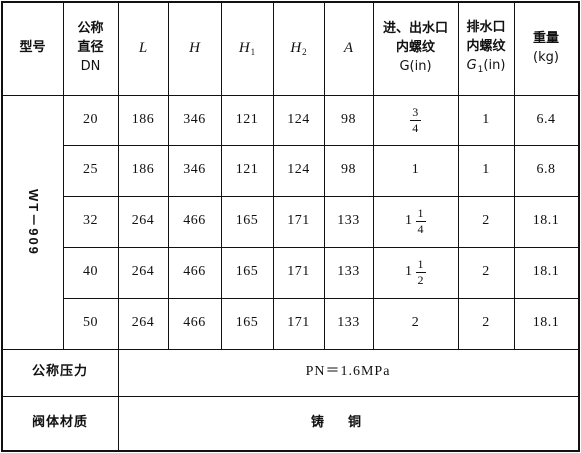 This screenshot has width=581, height=453. What do you see at coordinates (290, 95) in the screenshot?
I see `hline-header` at bounding box center [290, 95].